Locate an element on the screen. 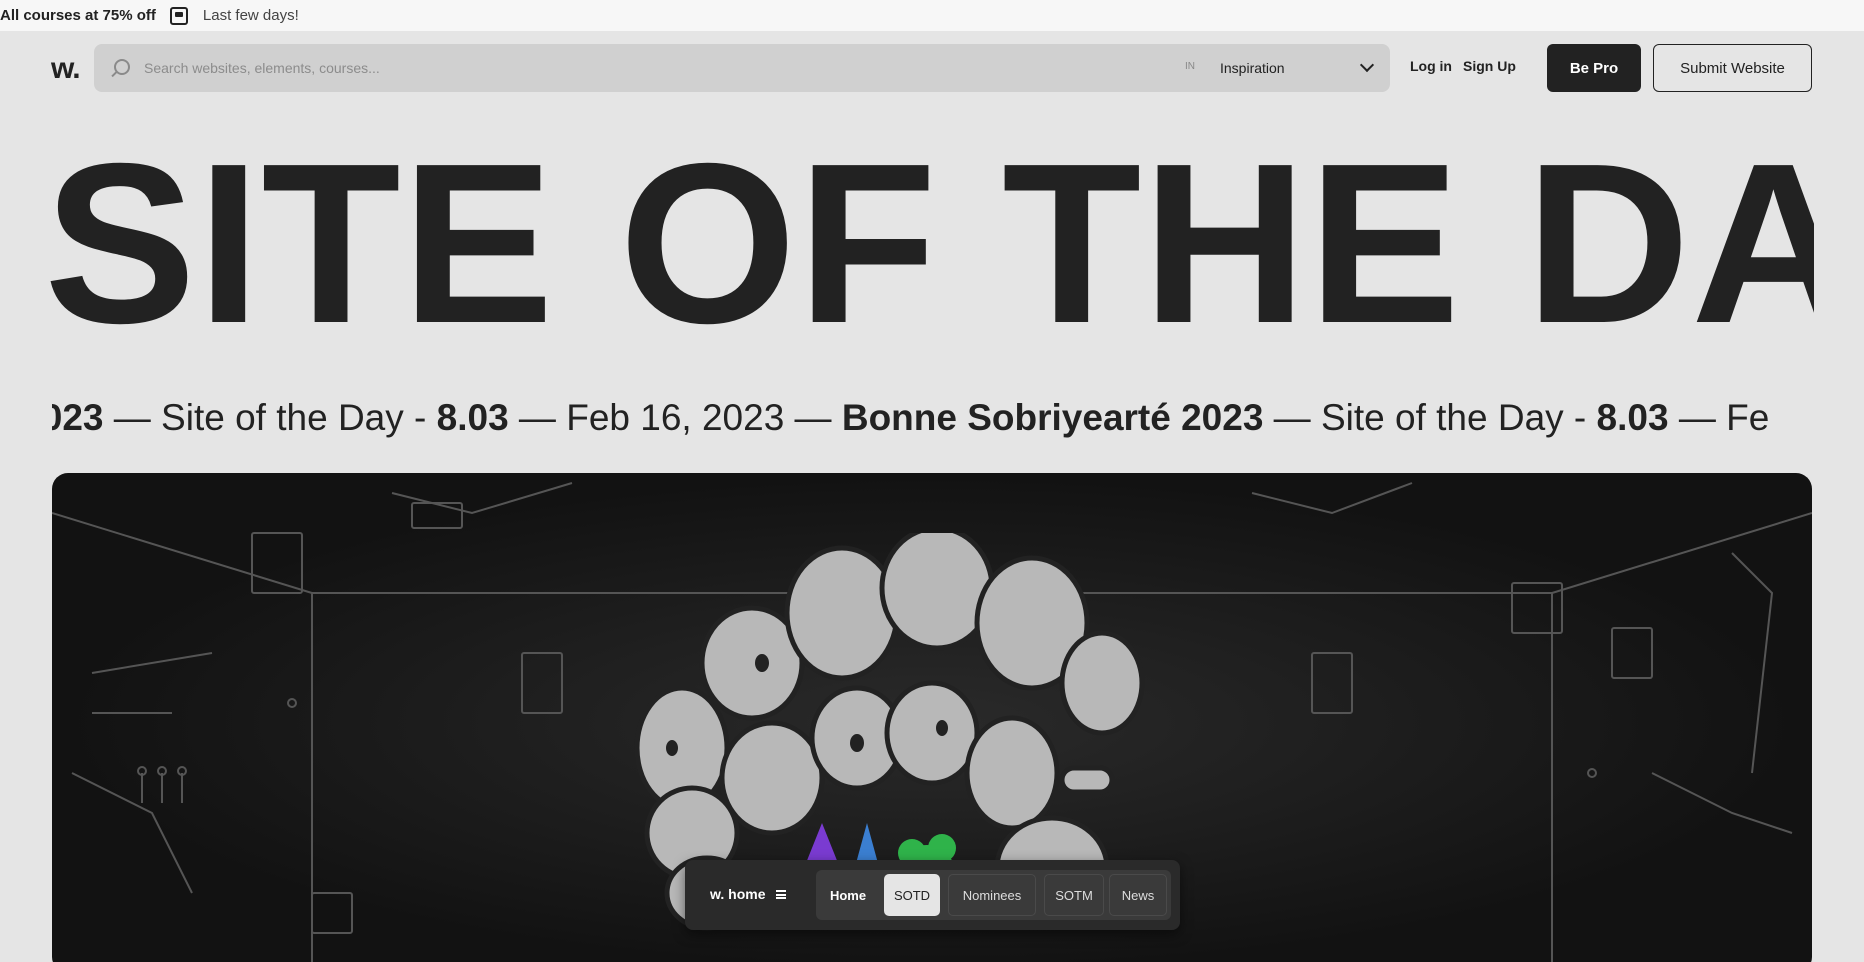 The image size is (1864, 962). search-scope-label: IN is located at coordinates (1190, 66).